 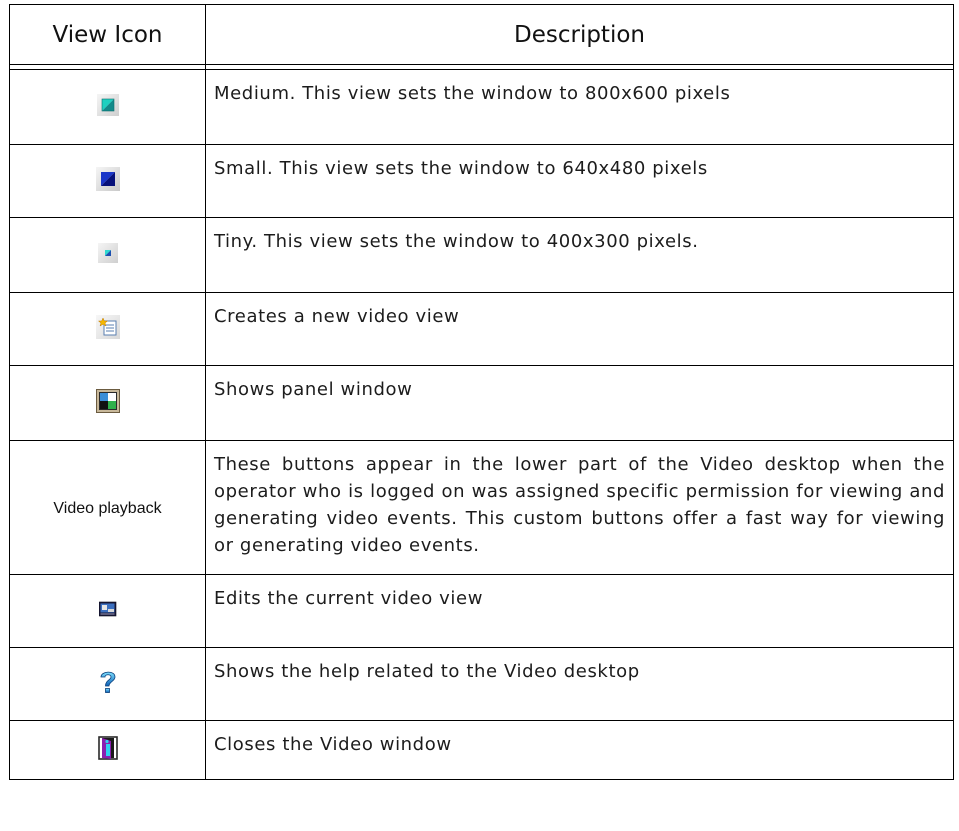 I want to click on header-view-icon: View Icon, so click(x=107, y=34).